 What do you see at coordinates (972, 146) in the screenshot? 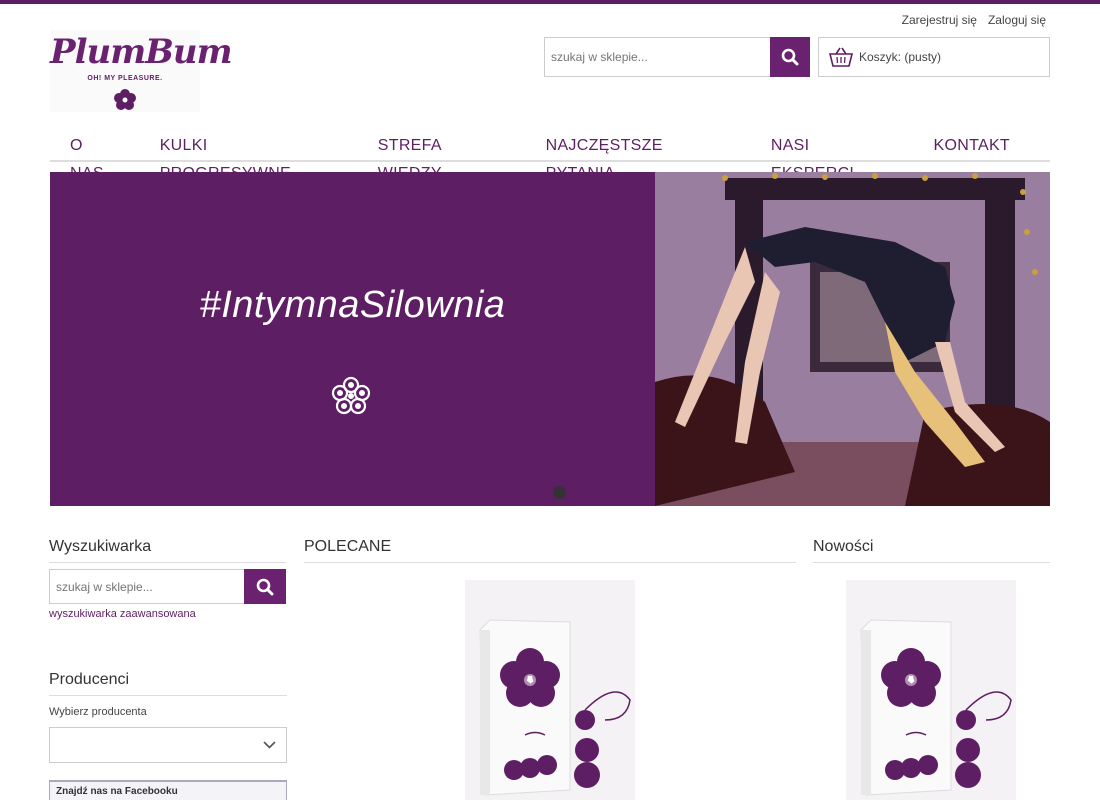
I see `nav-item-contact: KONTAKT` at bounding box center [972, 146].